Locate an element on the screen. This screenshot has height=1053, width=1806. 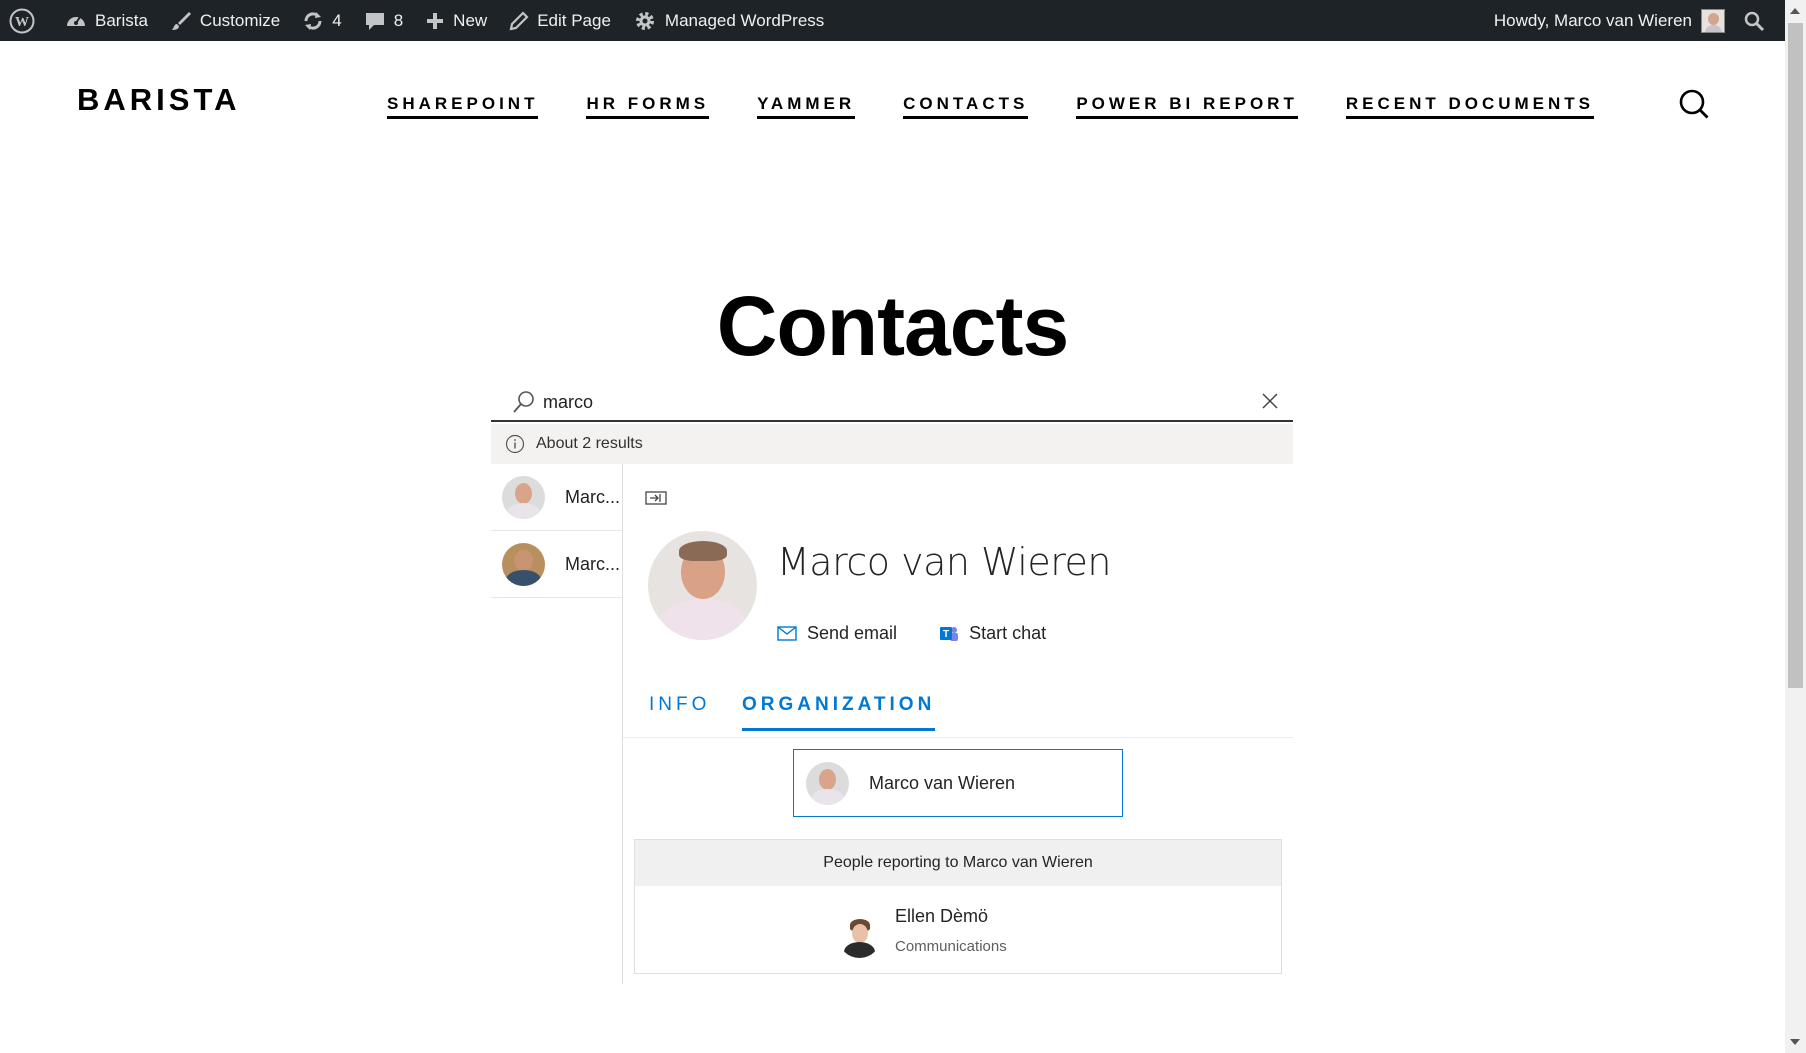
customize-link: Customize is located at coordinates (225, 20).